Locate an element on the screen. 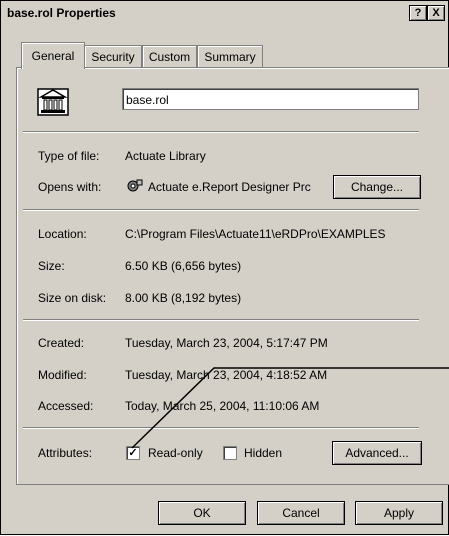  apply-button: Apply is located at coordinates (399, 513).